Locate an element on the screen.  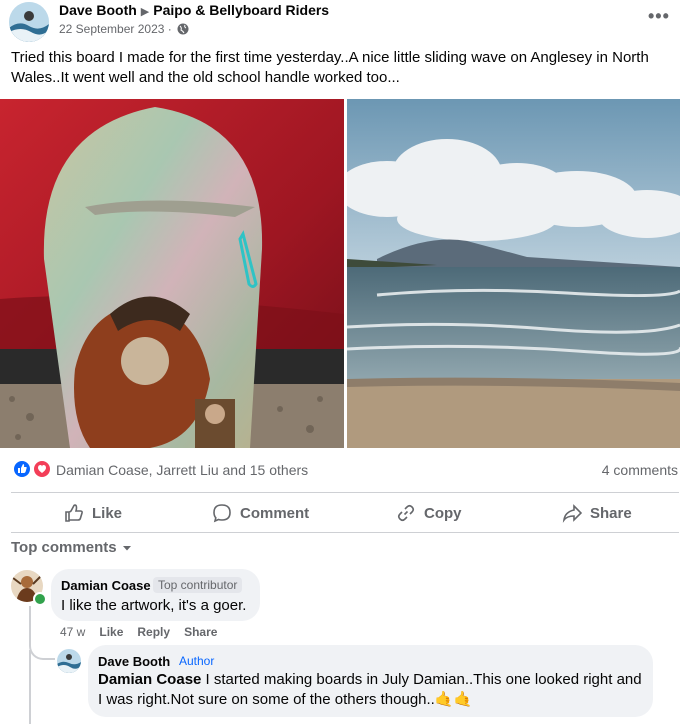
post-date-text: 22 September 2023 · is located at coordinates (115, 29).